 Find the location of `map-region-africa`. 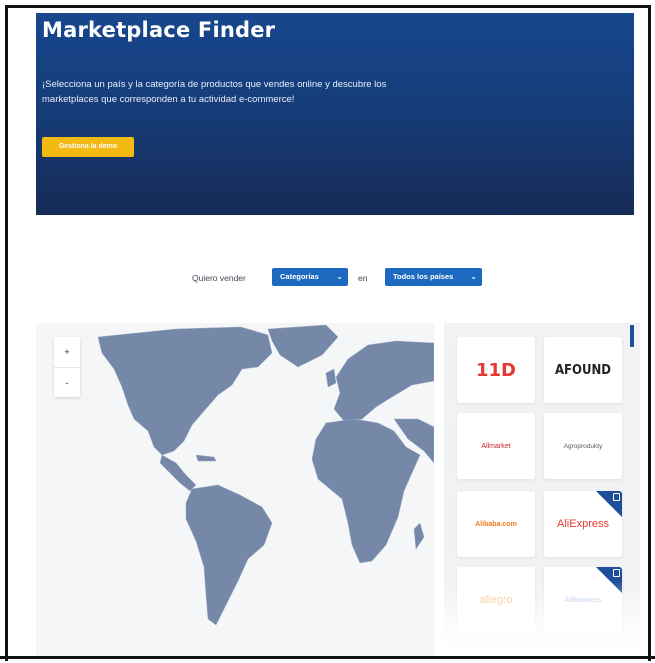

map-region-africa is located at coordinates (366, 491).